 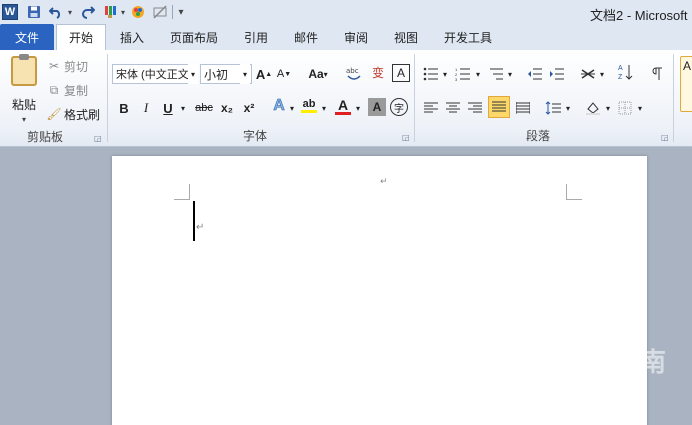 What do you see at coordinates (76, 90) in the screenshot?
I see `copy-label: 复制` at bounding box center [76, 90].